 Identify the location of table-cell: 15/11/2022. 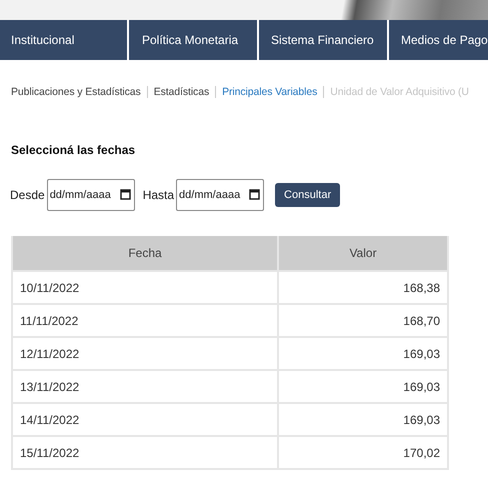
(145, 452).